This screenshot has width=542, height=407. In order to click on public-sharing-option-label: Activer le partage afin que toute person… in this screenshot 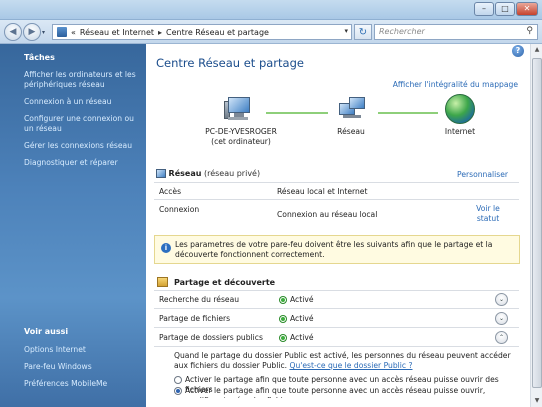, I will do `click(335, 392)`.